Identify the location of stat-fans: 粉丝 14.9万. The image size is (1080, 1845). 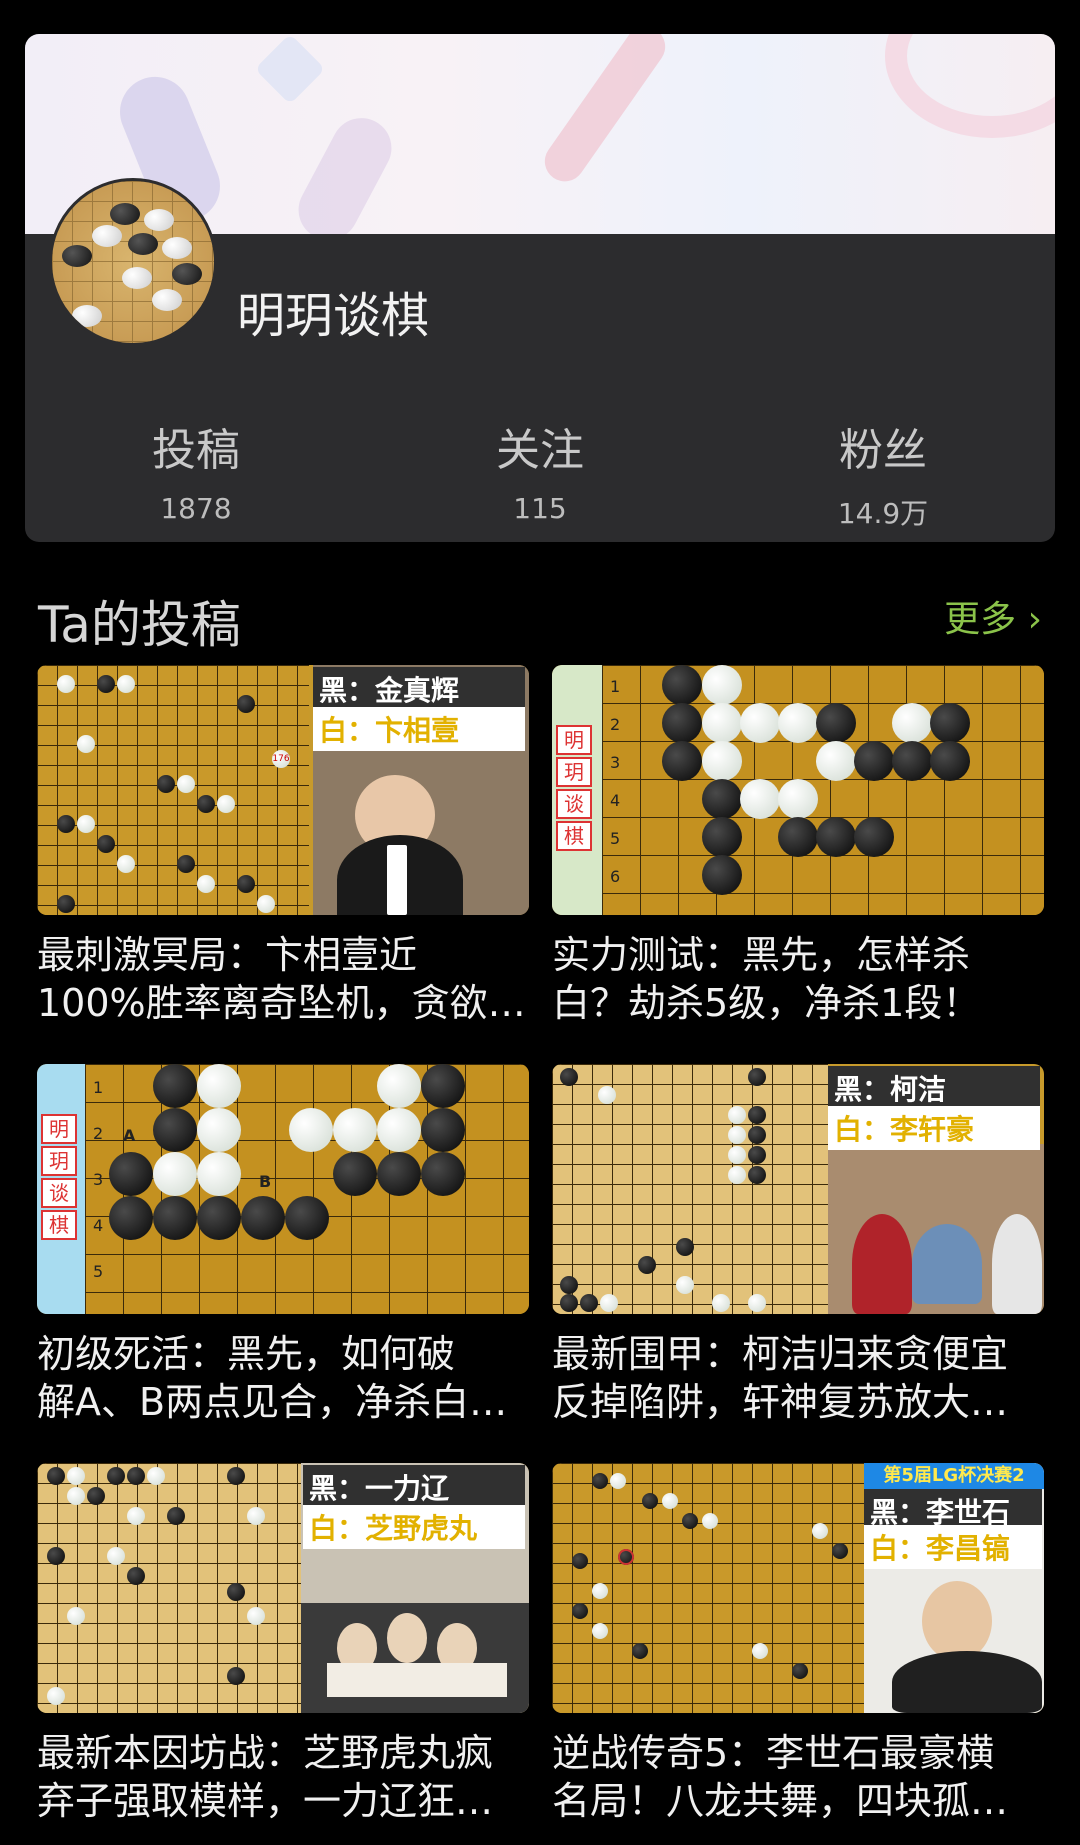
(883, 473).